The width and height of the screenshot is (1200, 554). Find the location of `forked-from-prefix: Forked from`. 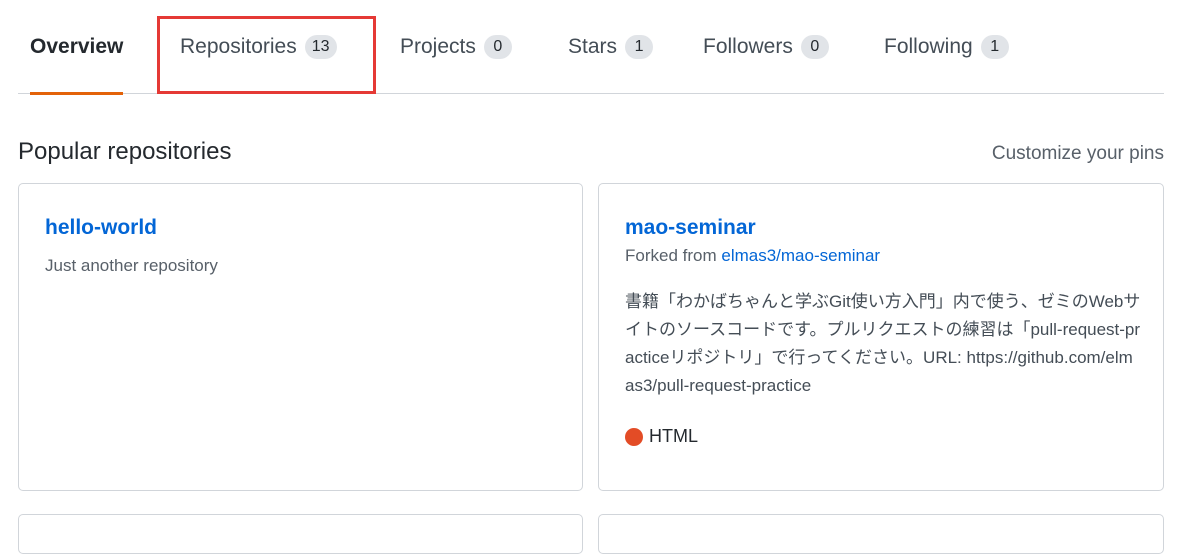

forked-from-prefix: Forked from is located at coordinates (671, 255).